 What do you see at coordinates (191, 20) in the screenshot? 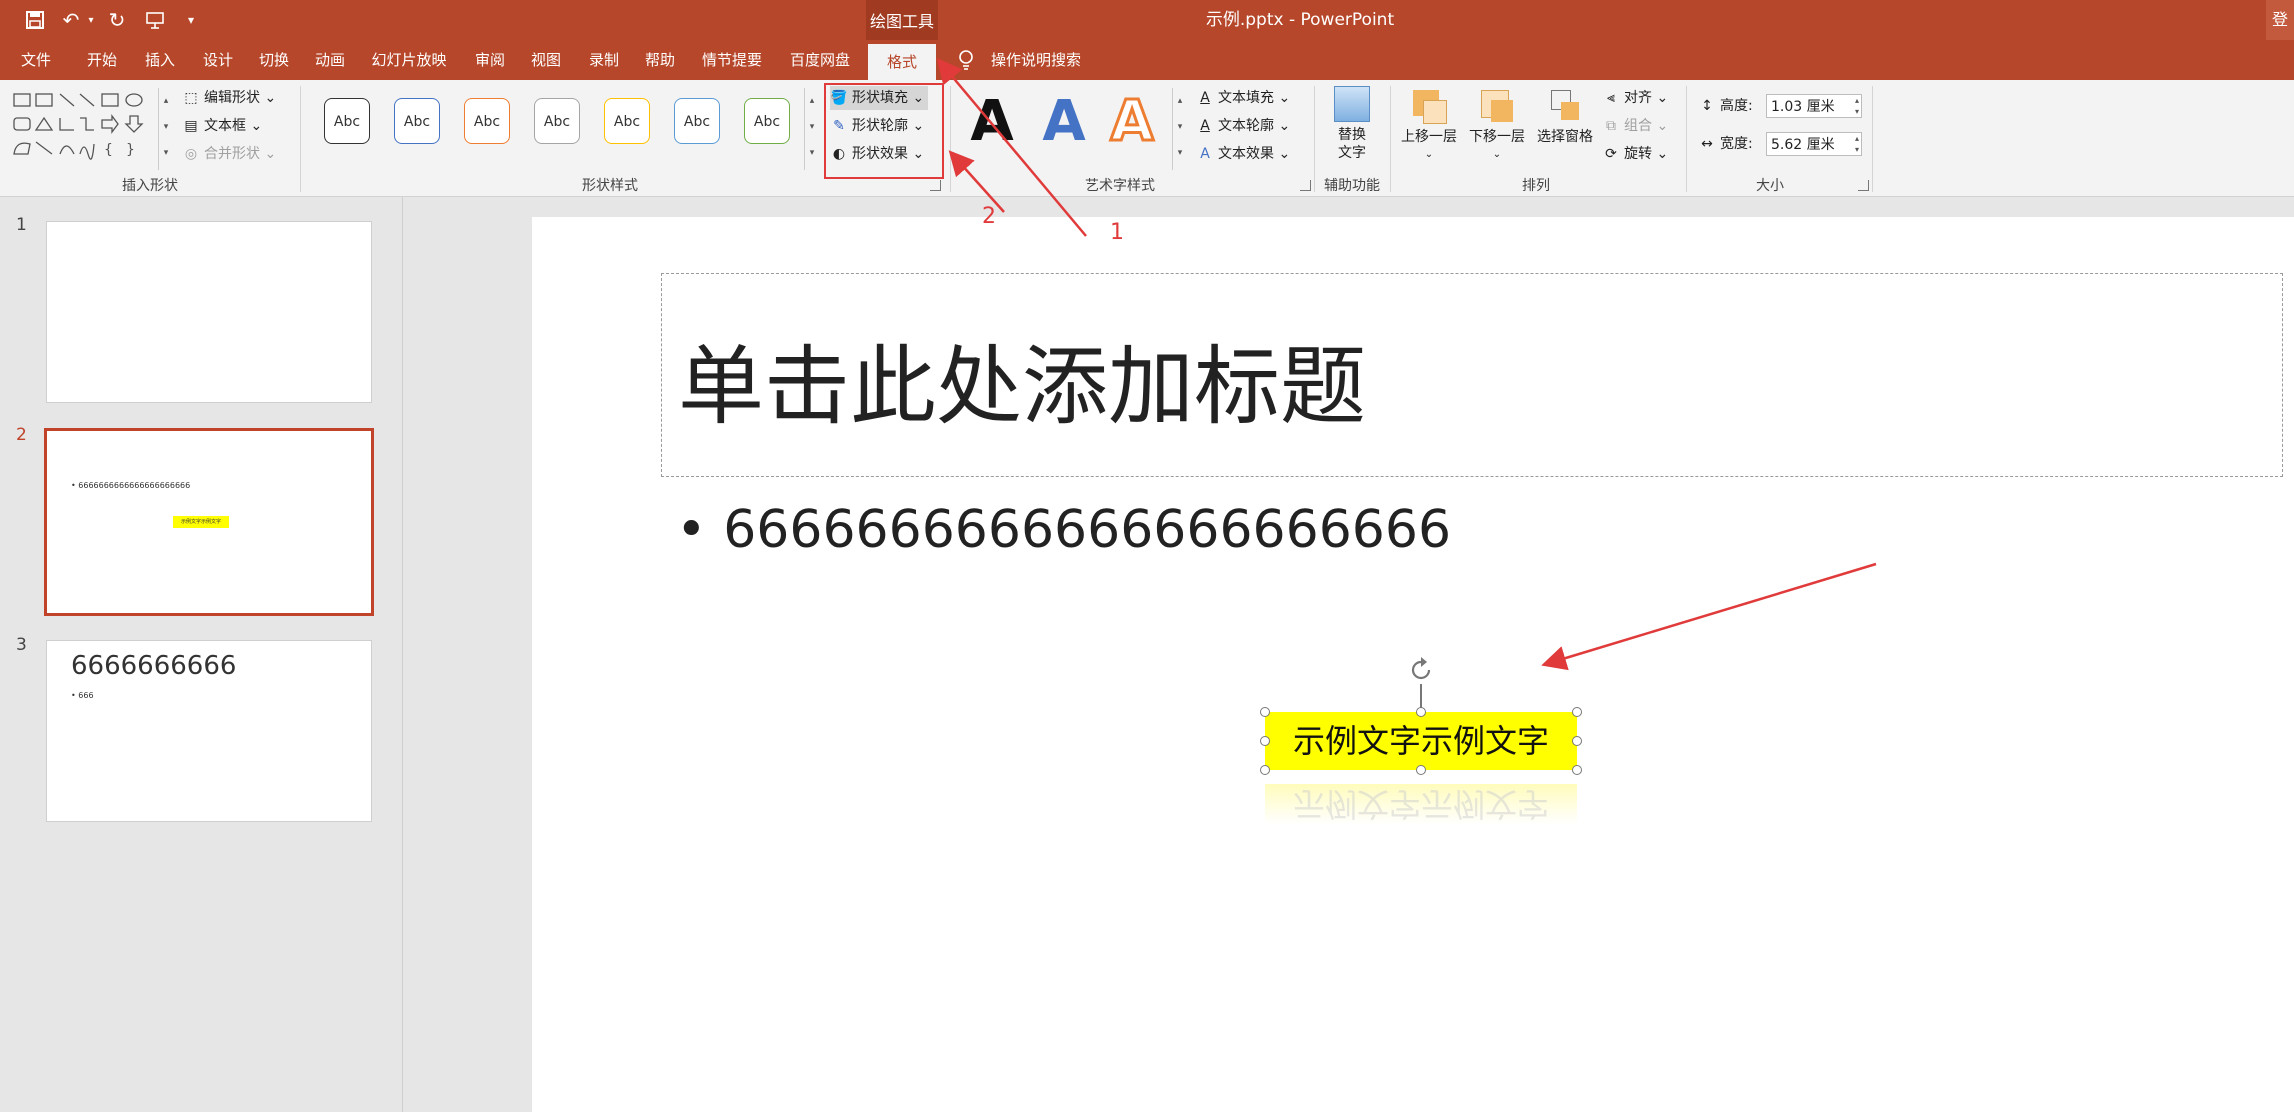
I see `customize-icon: ▾` at bounding box center [191, 20].